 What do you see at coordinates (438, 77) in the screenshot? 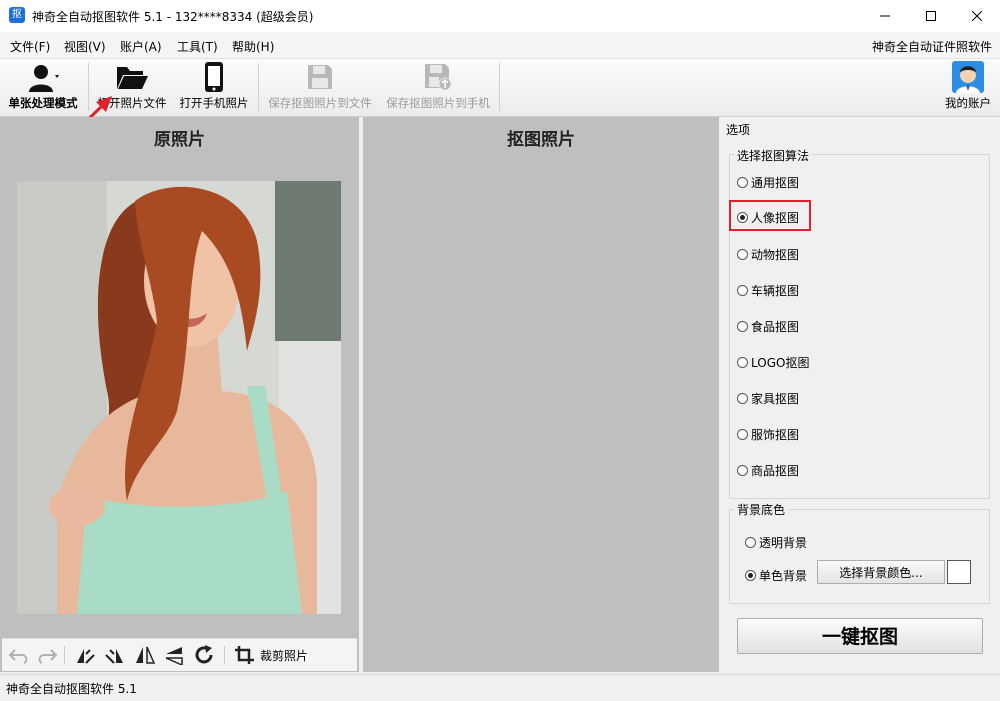
I see `save-to-phone-icon` at bounding box center [438, 77].